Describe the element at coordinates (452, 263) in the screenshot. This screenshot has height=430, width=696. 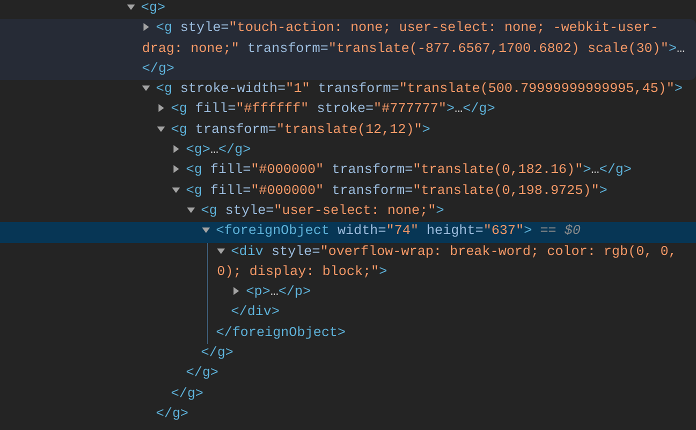
I see `tree-item: <div style="overflow-wrap: break-word; color: rgb(0, 0, 0); display: block;">` at that location.